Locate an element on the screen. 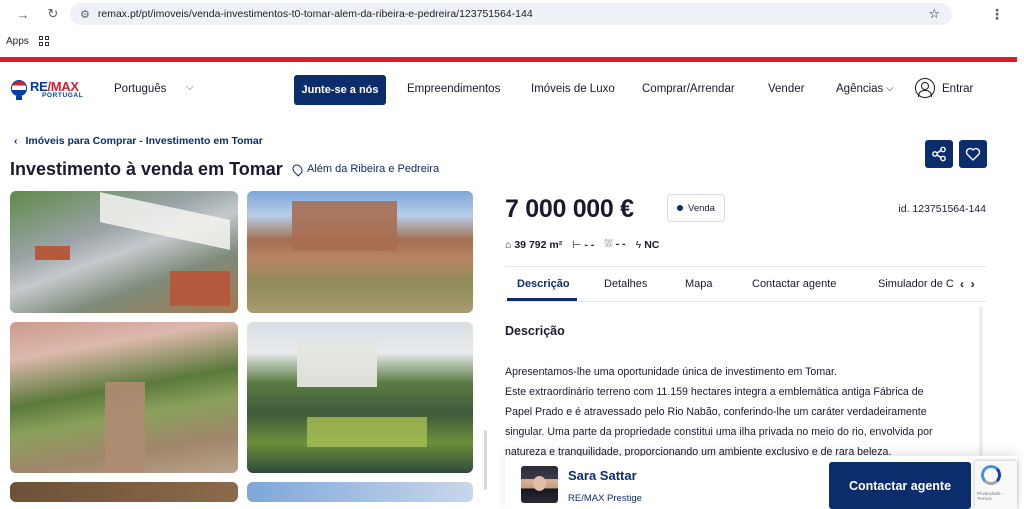 This screenshot has height=509, width=1024. remax-logo: RE/MAX PORTUGAL is located at coordinates (47, 90).